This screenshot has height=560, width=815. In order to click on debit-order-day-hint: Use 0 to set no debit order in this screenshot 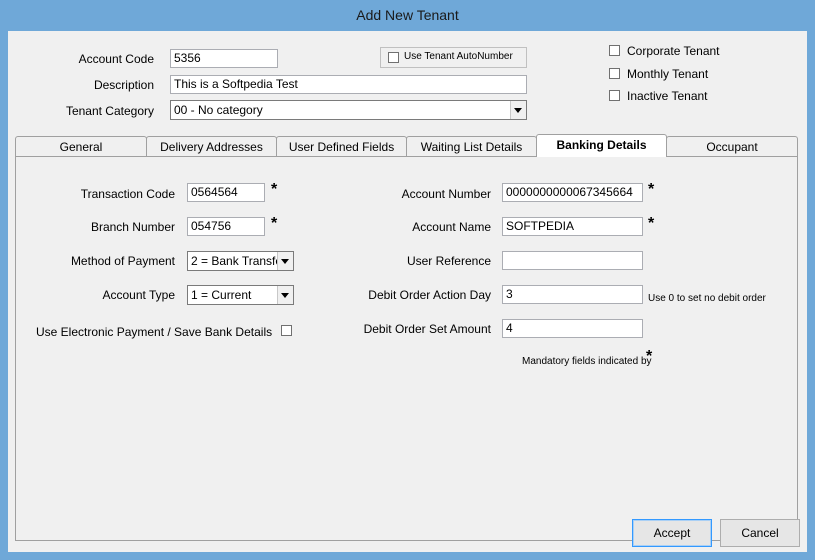, I will do `click(707, 298)`.